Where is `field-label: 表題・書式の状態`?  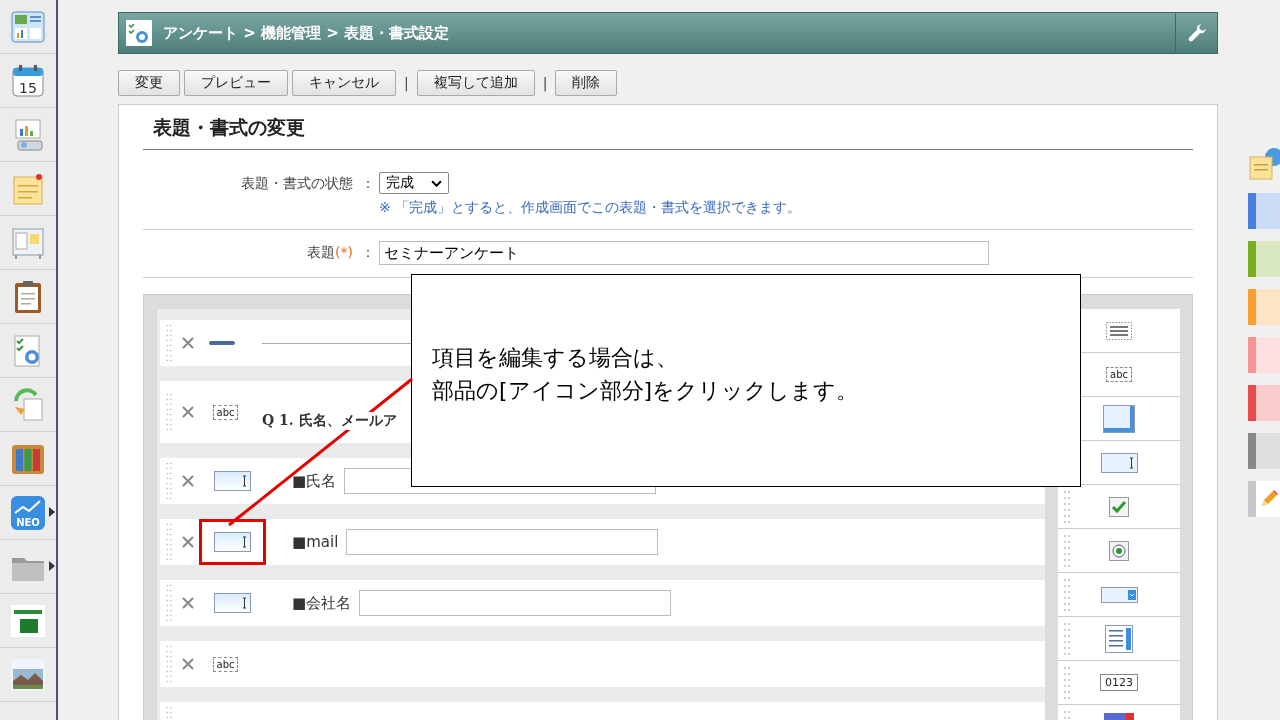 field-label: 表題・書式の状態 is located at coordinates (297, 184).